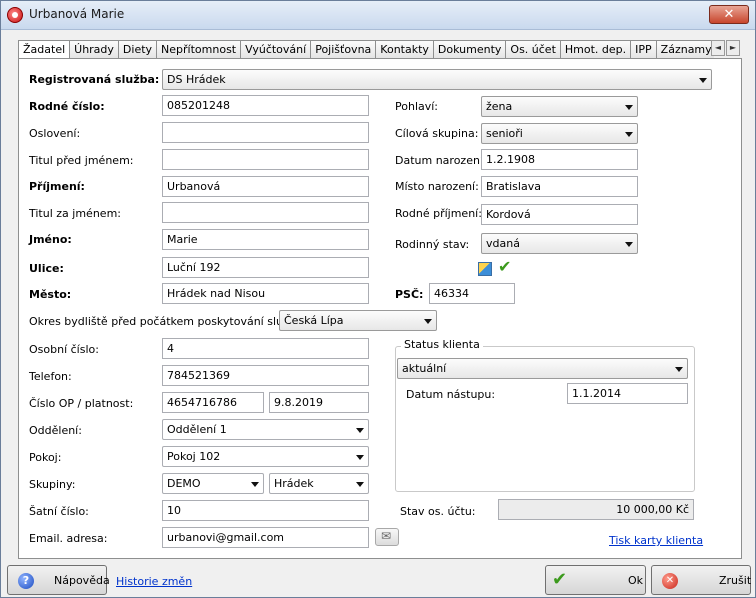 This screenshot has width=756, height=598. Describe the element at coordinates (81, 160) in the screenshot. I see `title-before-label: Titul před jménem:` at that location.